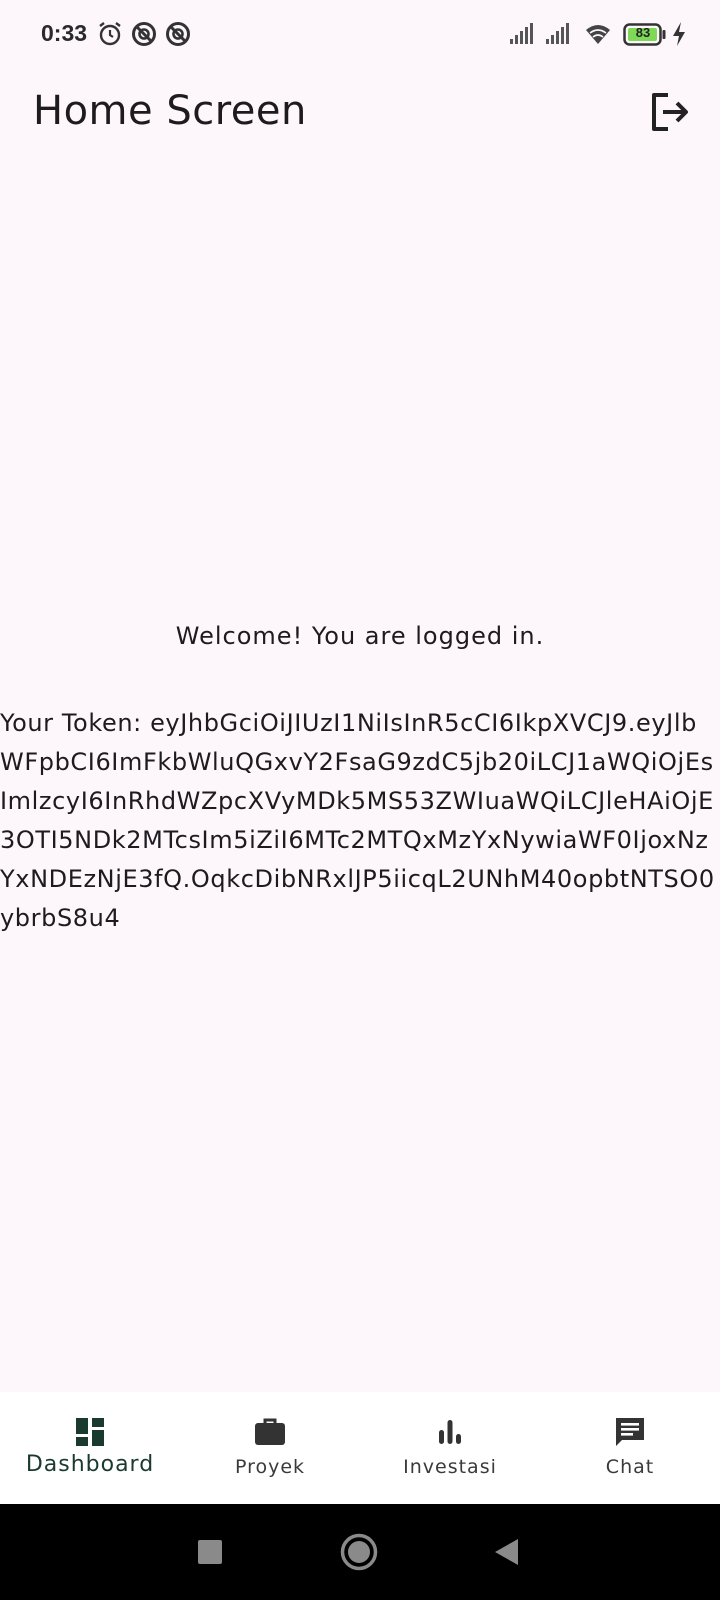 The height and width of the screenshot is (1600, 720). I want to click on alarm-icon, so click(110, 34).